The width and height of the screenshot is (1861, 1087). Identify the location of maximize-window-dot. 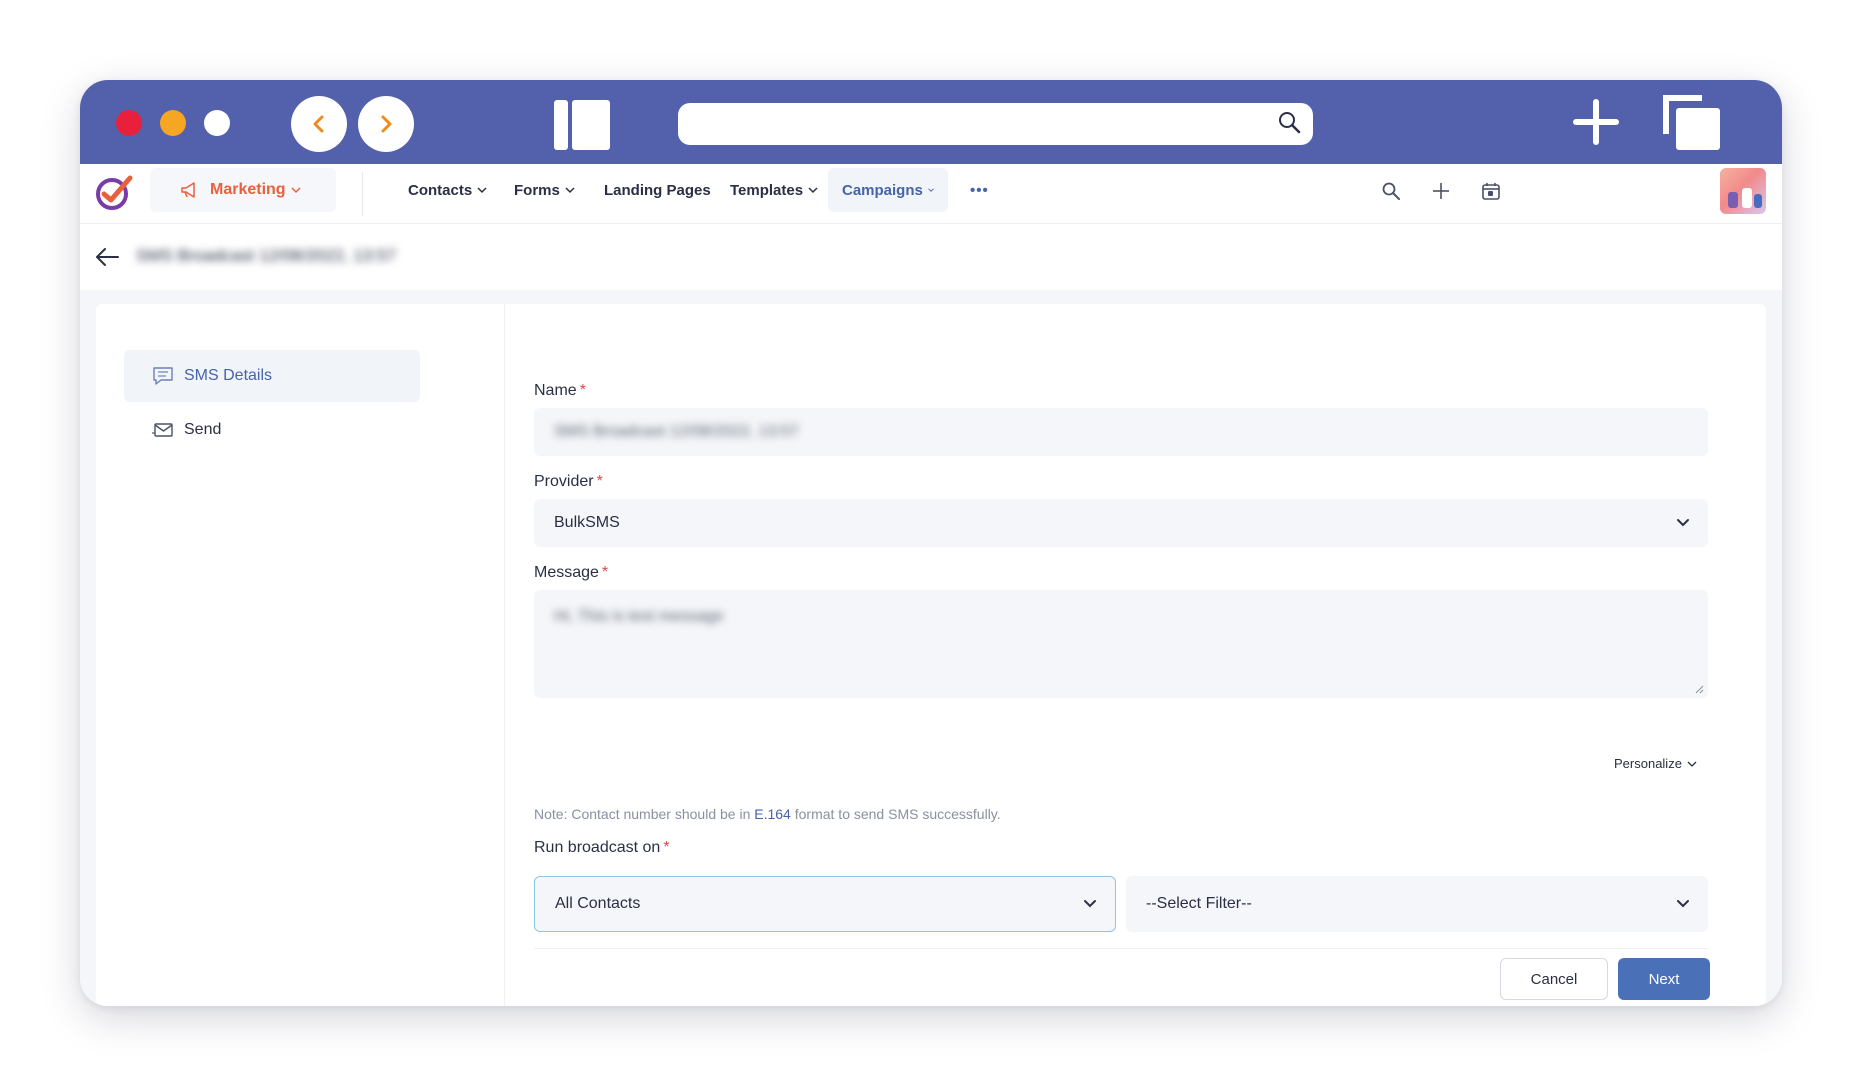
(217, 123).